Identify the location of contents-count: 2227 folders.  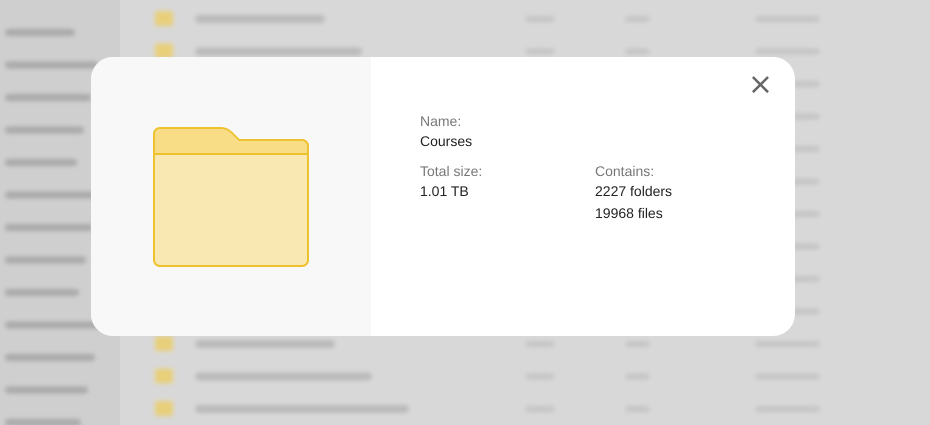
(633, 191).